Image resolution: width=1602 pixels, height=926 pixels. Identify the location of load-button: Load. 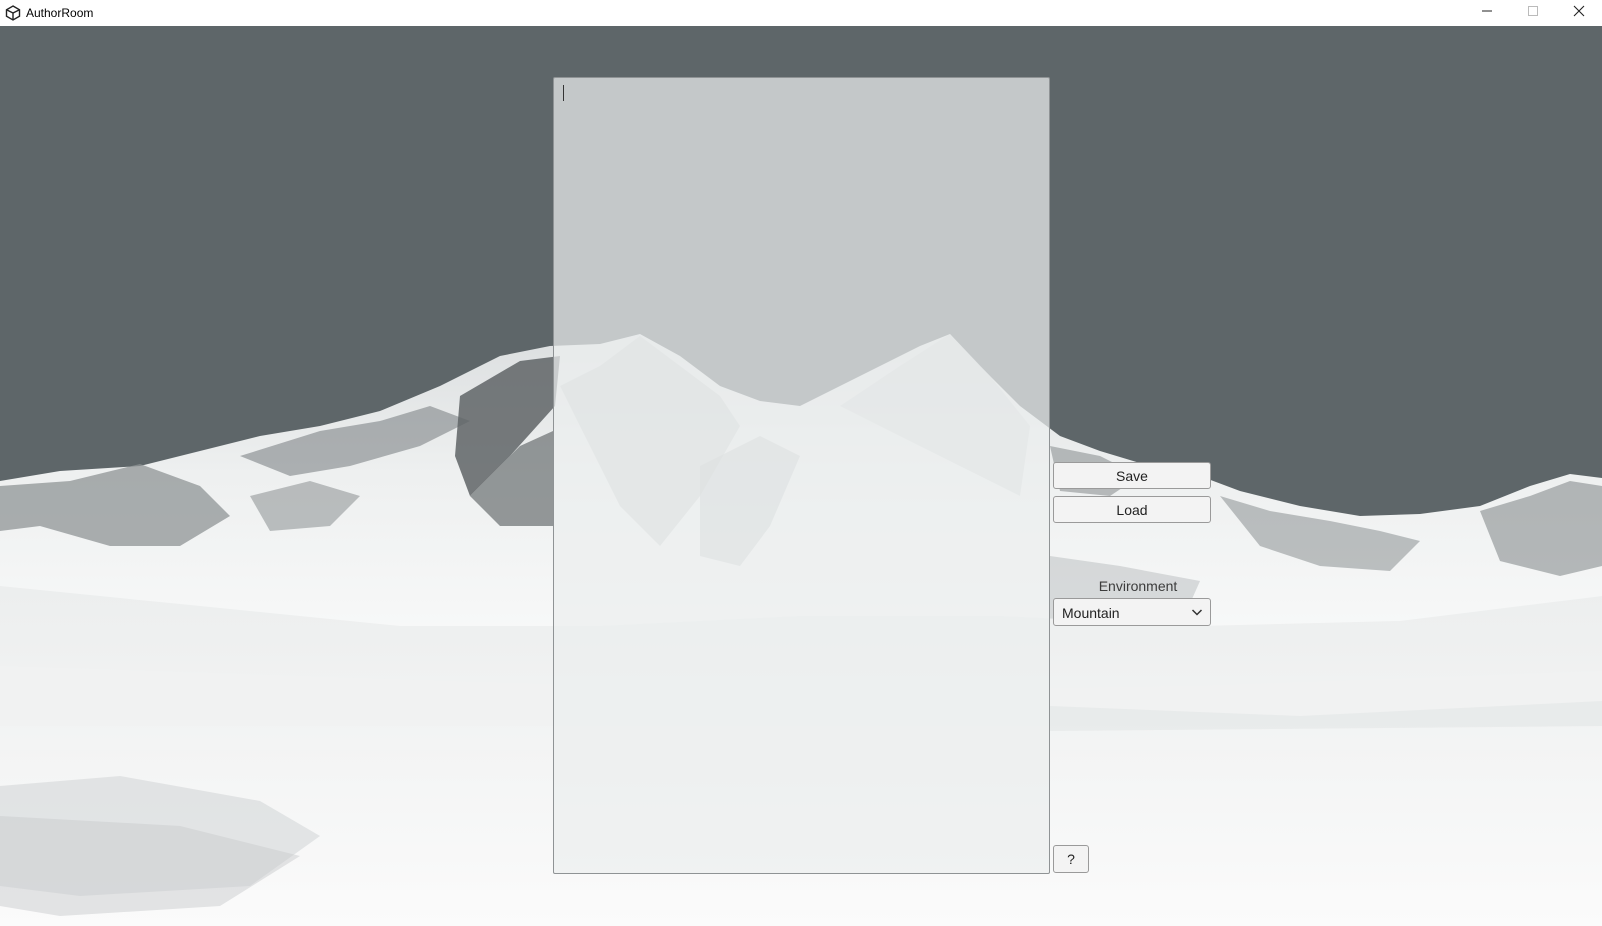
(1132, 509).